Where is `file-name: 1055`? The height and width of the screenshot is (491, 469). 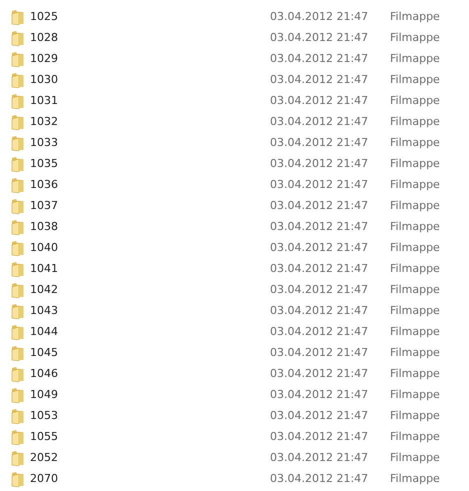
file-name: 1055 is located at coordinates (44, 436).